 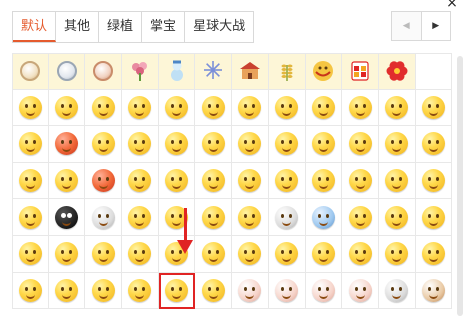 I want to click on rage-emoji-icon, so click(x=140, y=254).